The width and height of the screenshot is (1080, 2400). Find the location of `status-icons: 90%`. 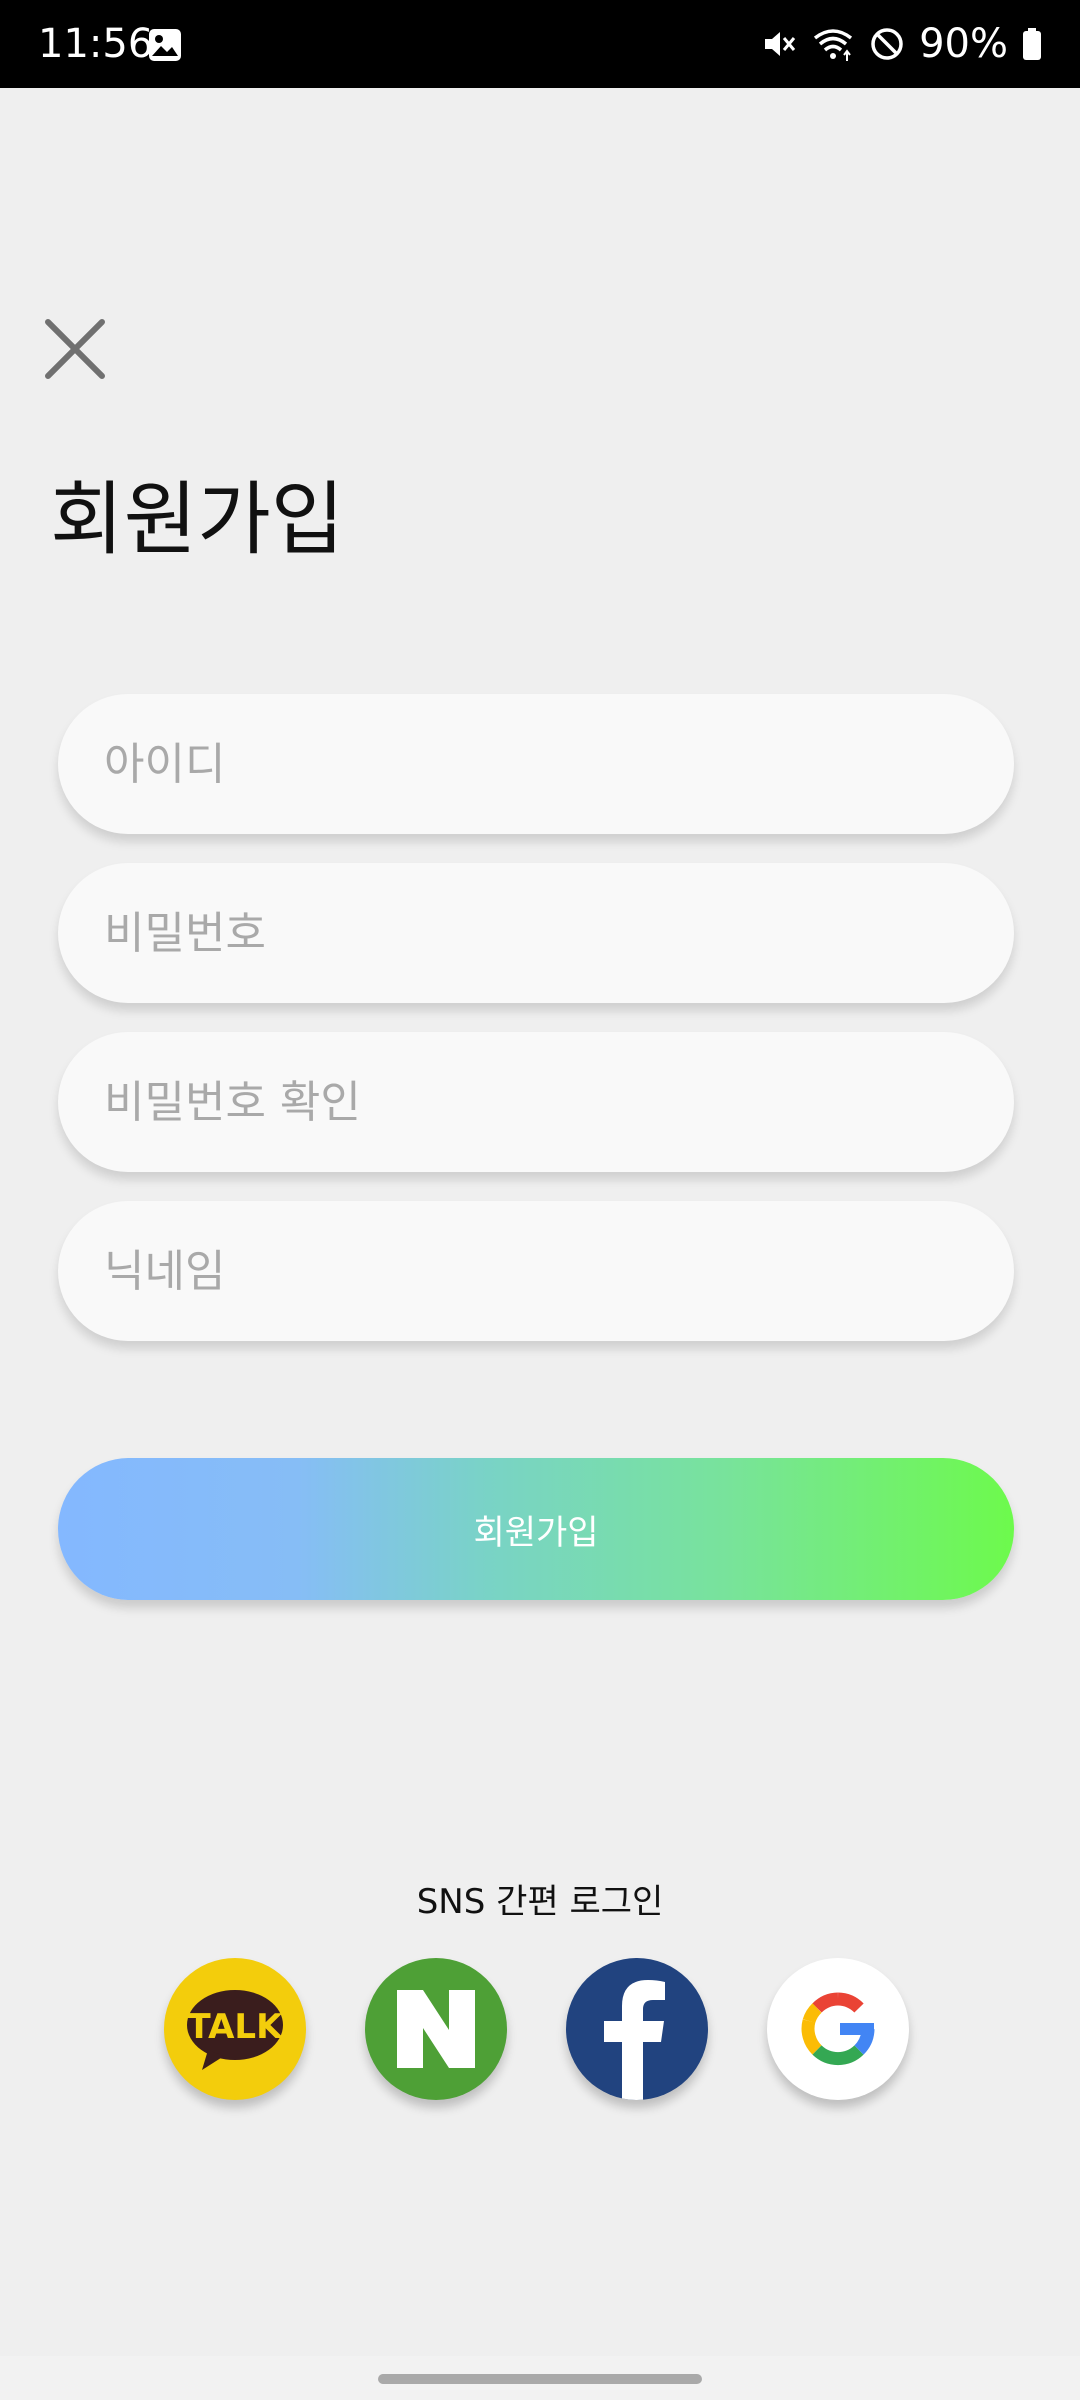

status-icons: 90% is located at coordinates (901, 44).